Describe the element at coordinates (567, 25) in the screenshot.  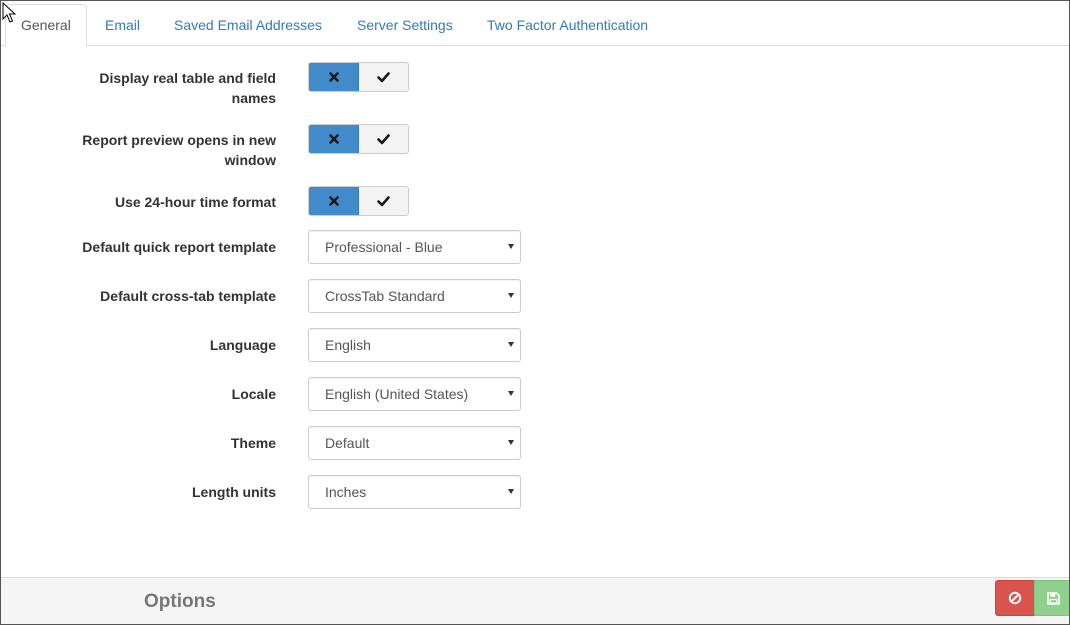
I see `tab-two-factor-authentication: Two Factor Authentication` at that location.